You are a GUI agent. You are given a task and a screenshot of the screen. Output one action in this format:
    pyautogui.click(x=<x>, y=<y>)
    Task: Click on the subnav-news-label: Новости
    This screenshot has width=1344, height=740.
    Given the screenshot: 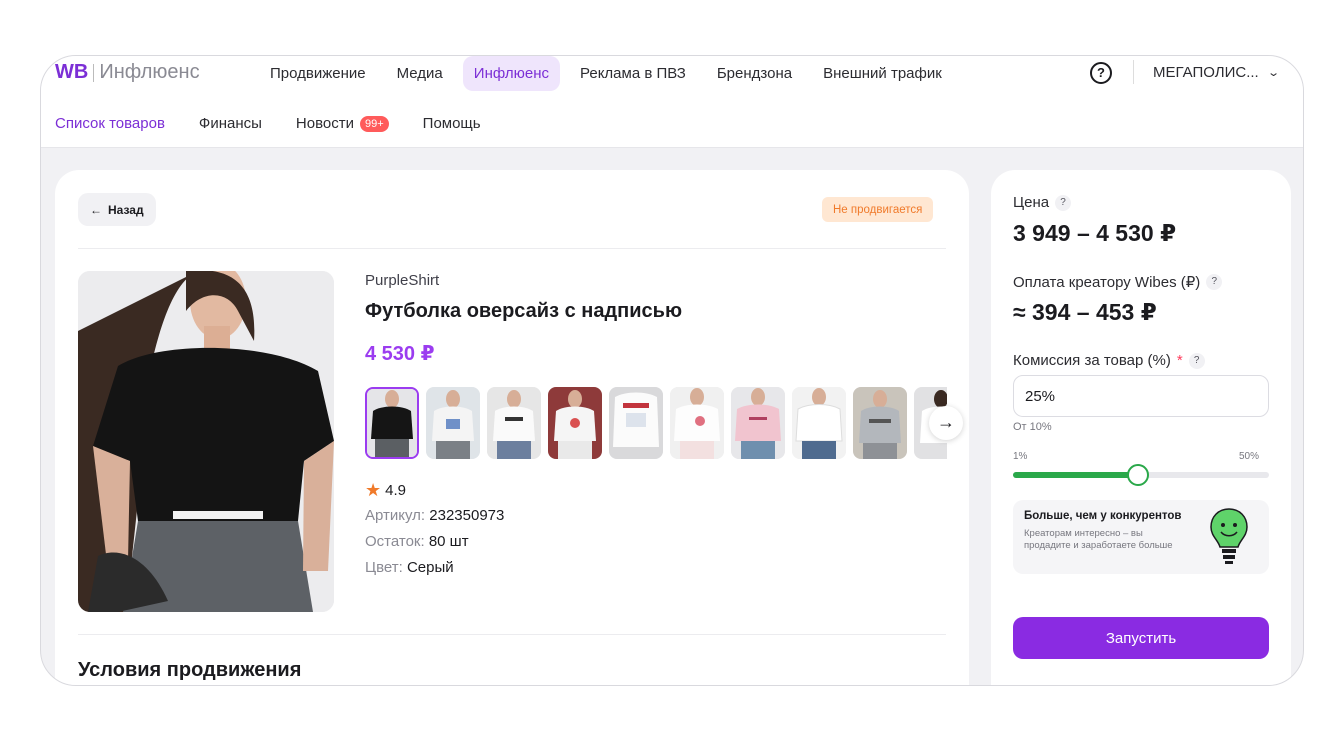 What is the action you would take?
    pyautogui.click(x=324, y=123)
    